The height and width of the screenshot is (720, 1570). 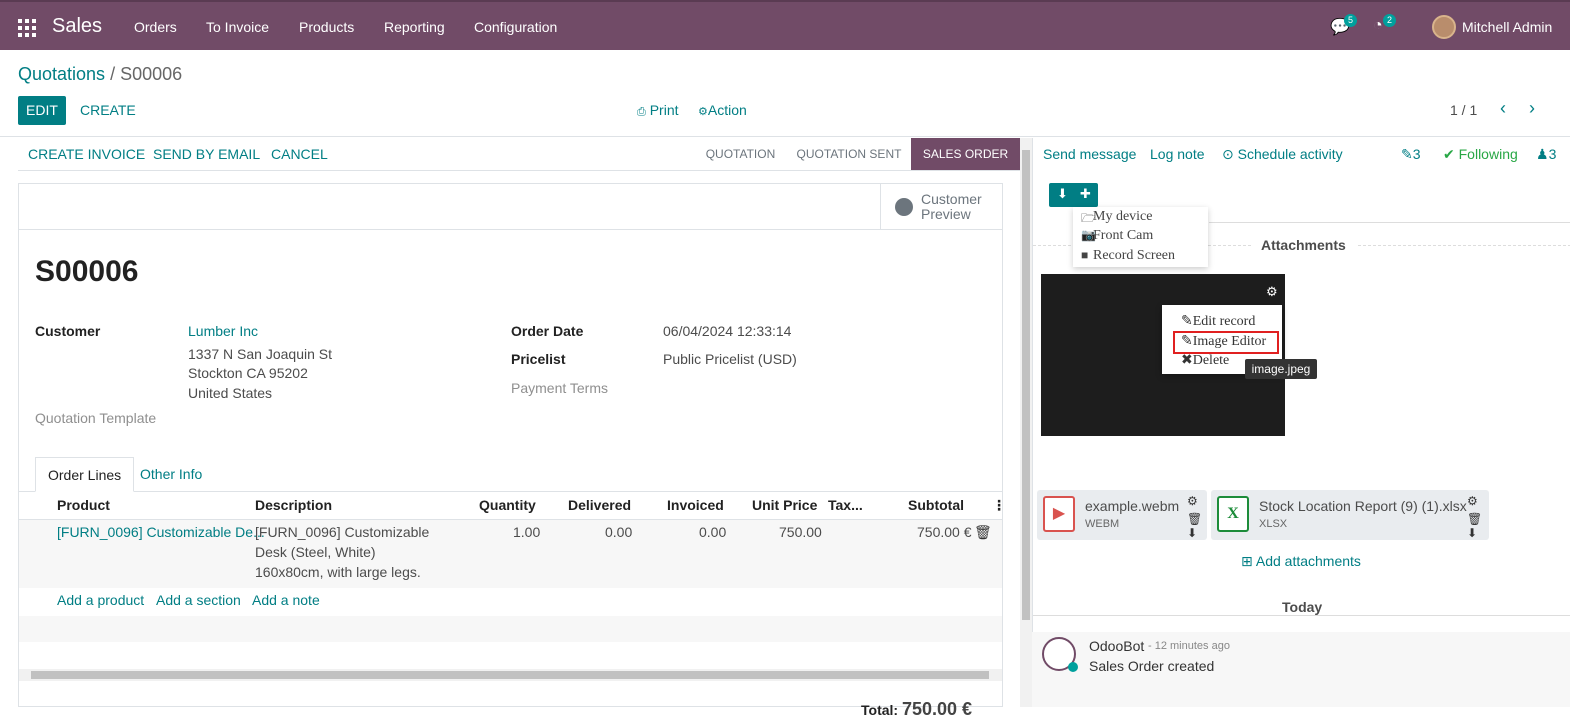 I want to click on total-value: 750.00 €, so click(x=937, y=709).